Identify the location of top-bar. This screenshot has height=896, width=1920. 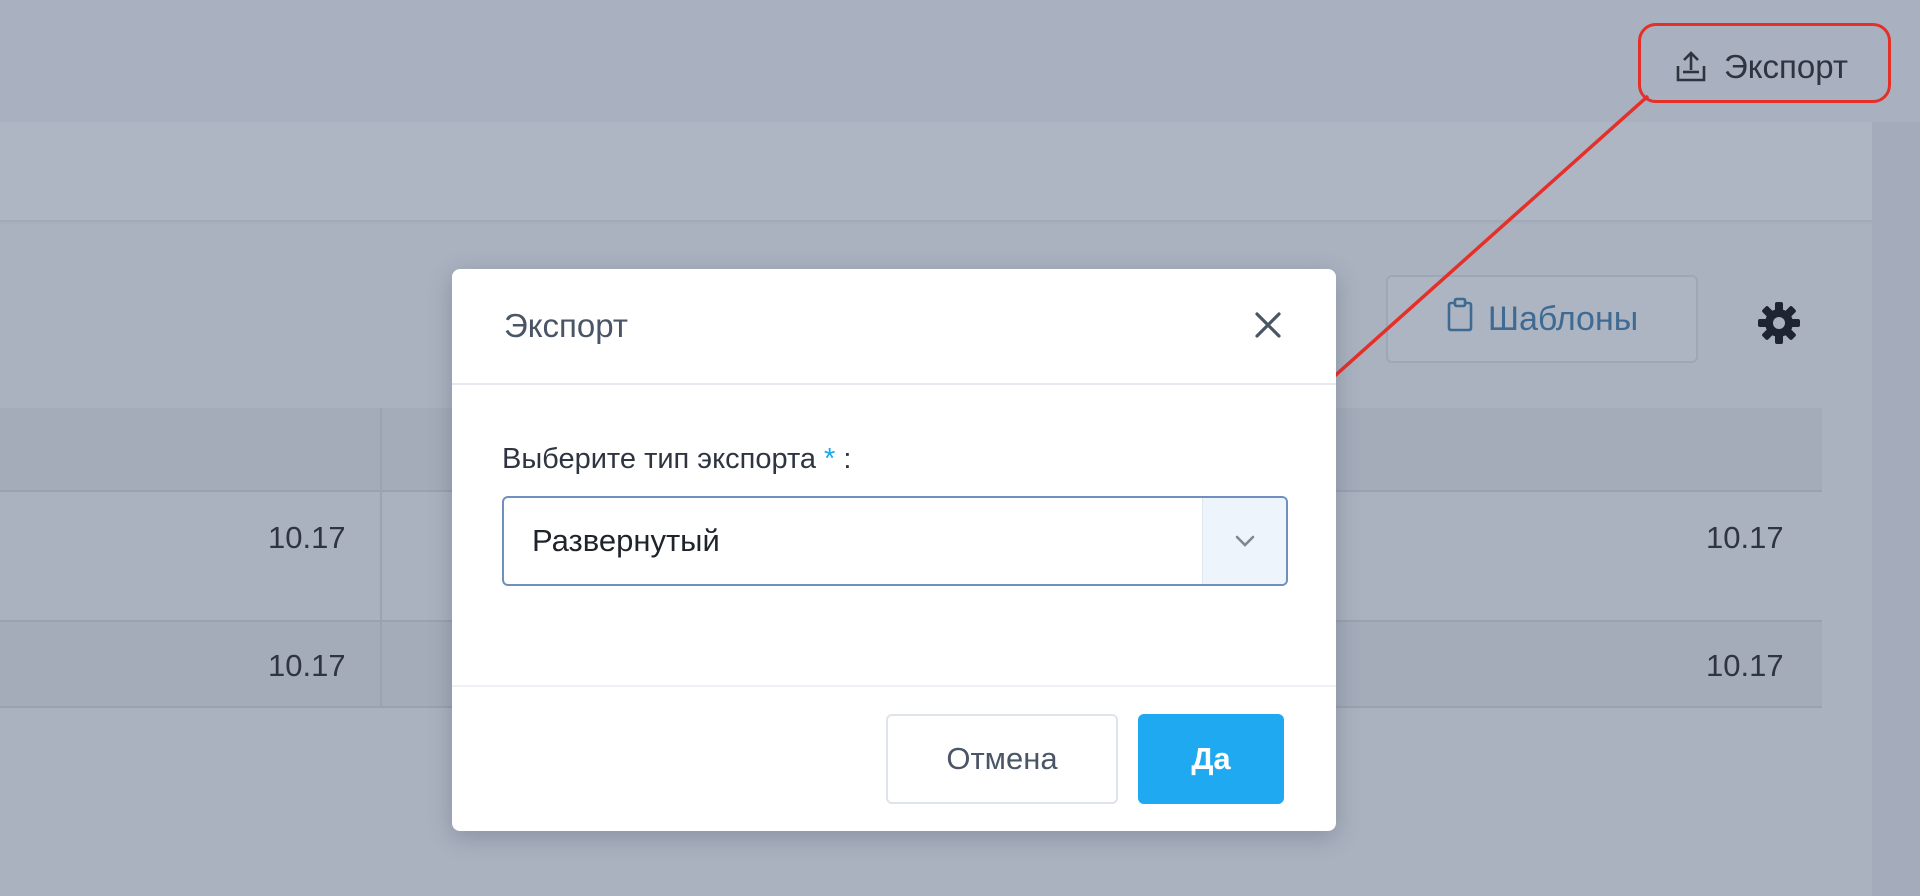
(960, 61).